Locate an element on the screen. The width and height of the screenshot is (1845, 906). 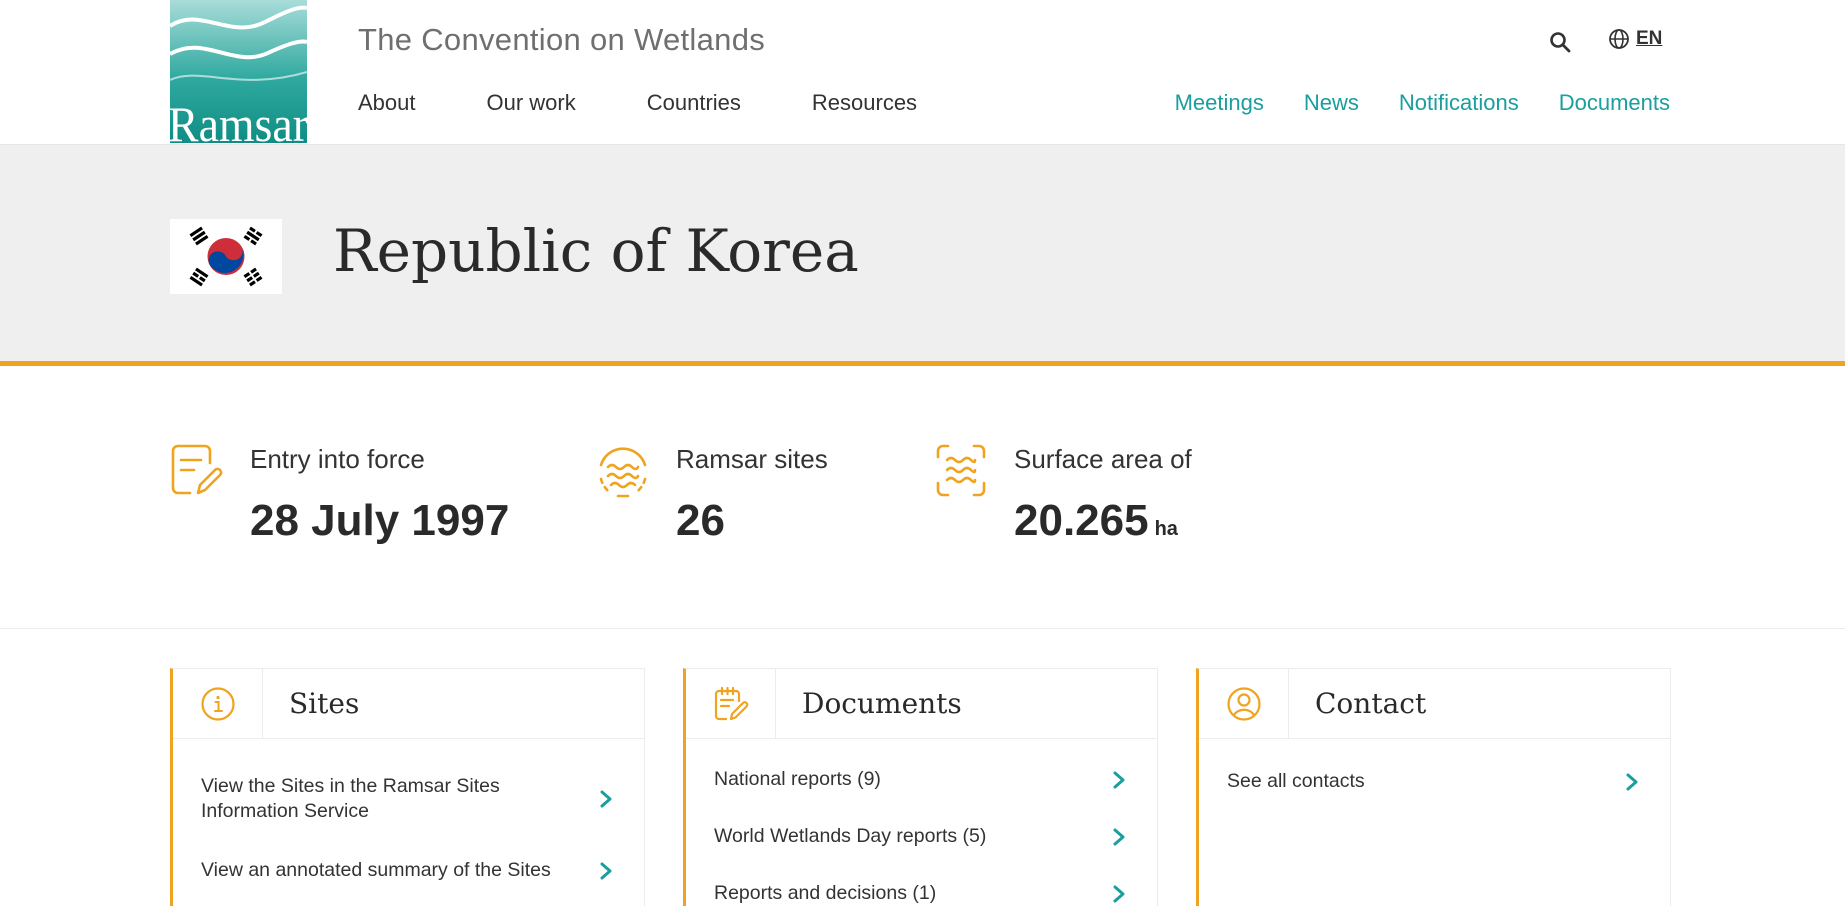
contact-card: Contact See all contacts is located at coordinates (1433, 787).